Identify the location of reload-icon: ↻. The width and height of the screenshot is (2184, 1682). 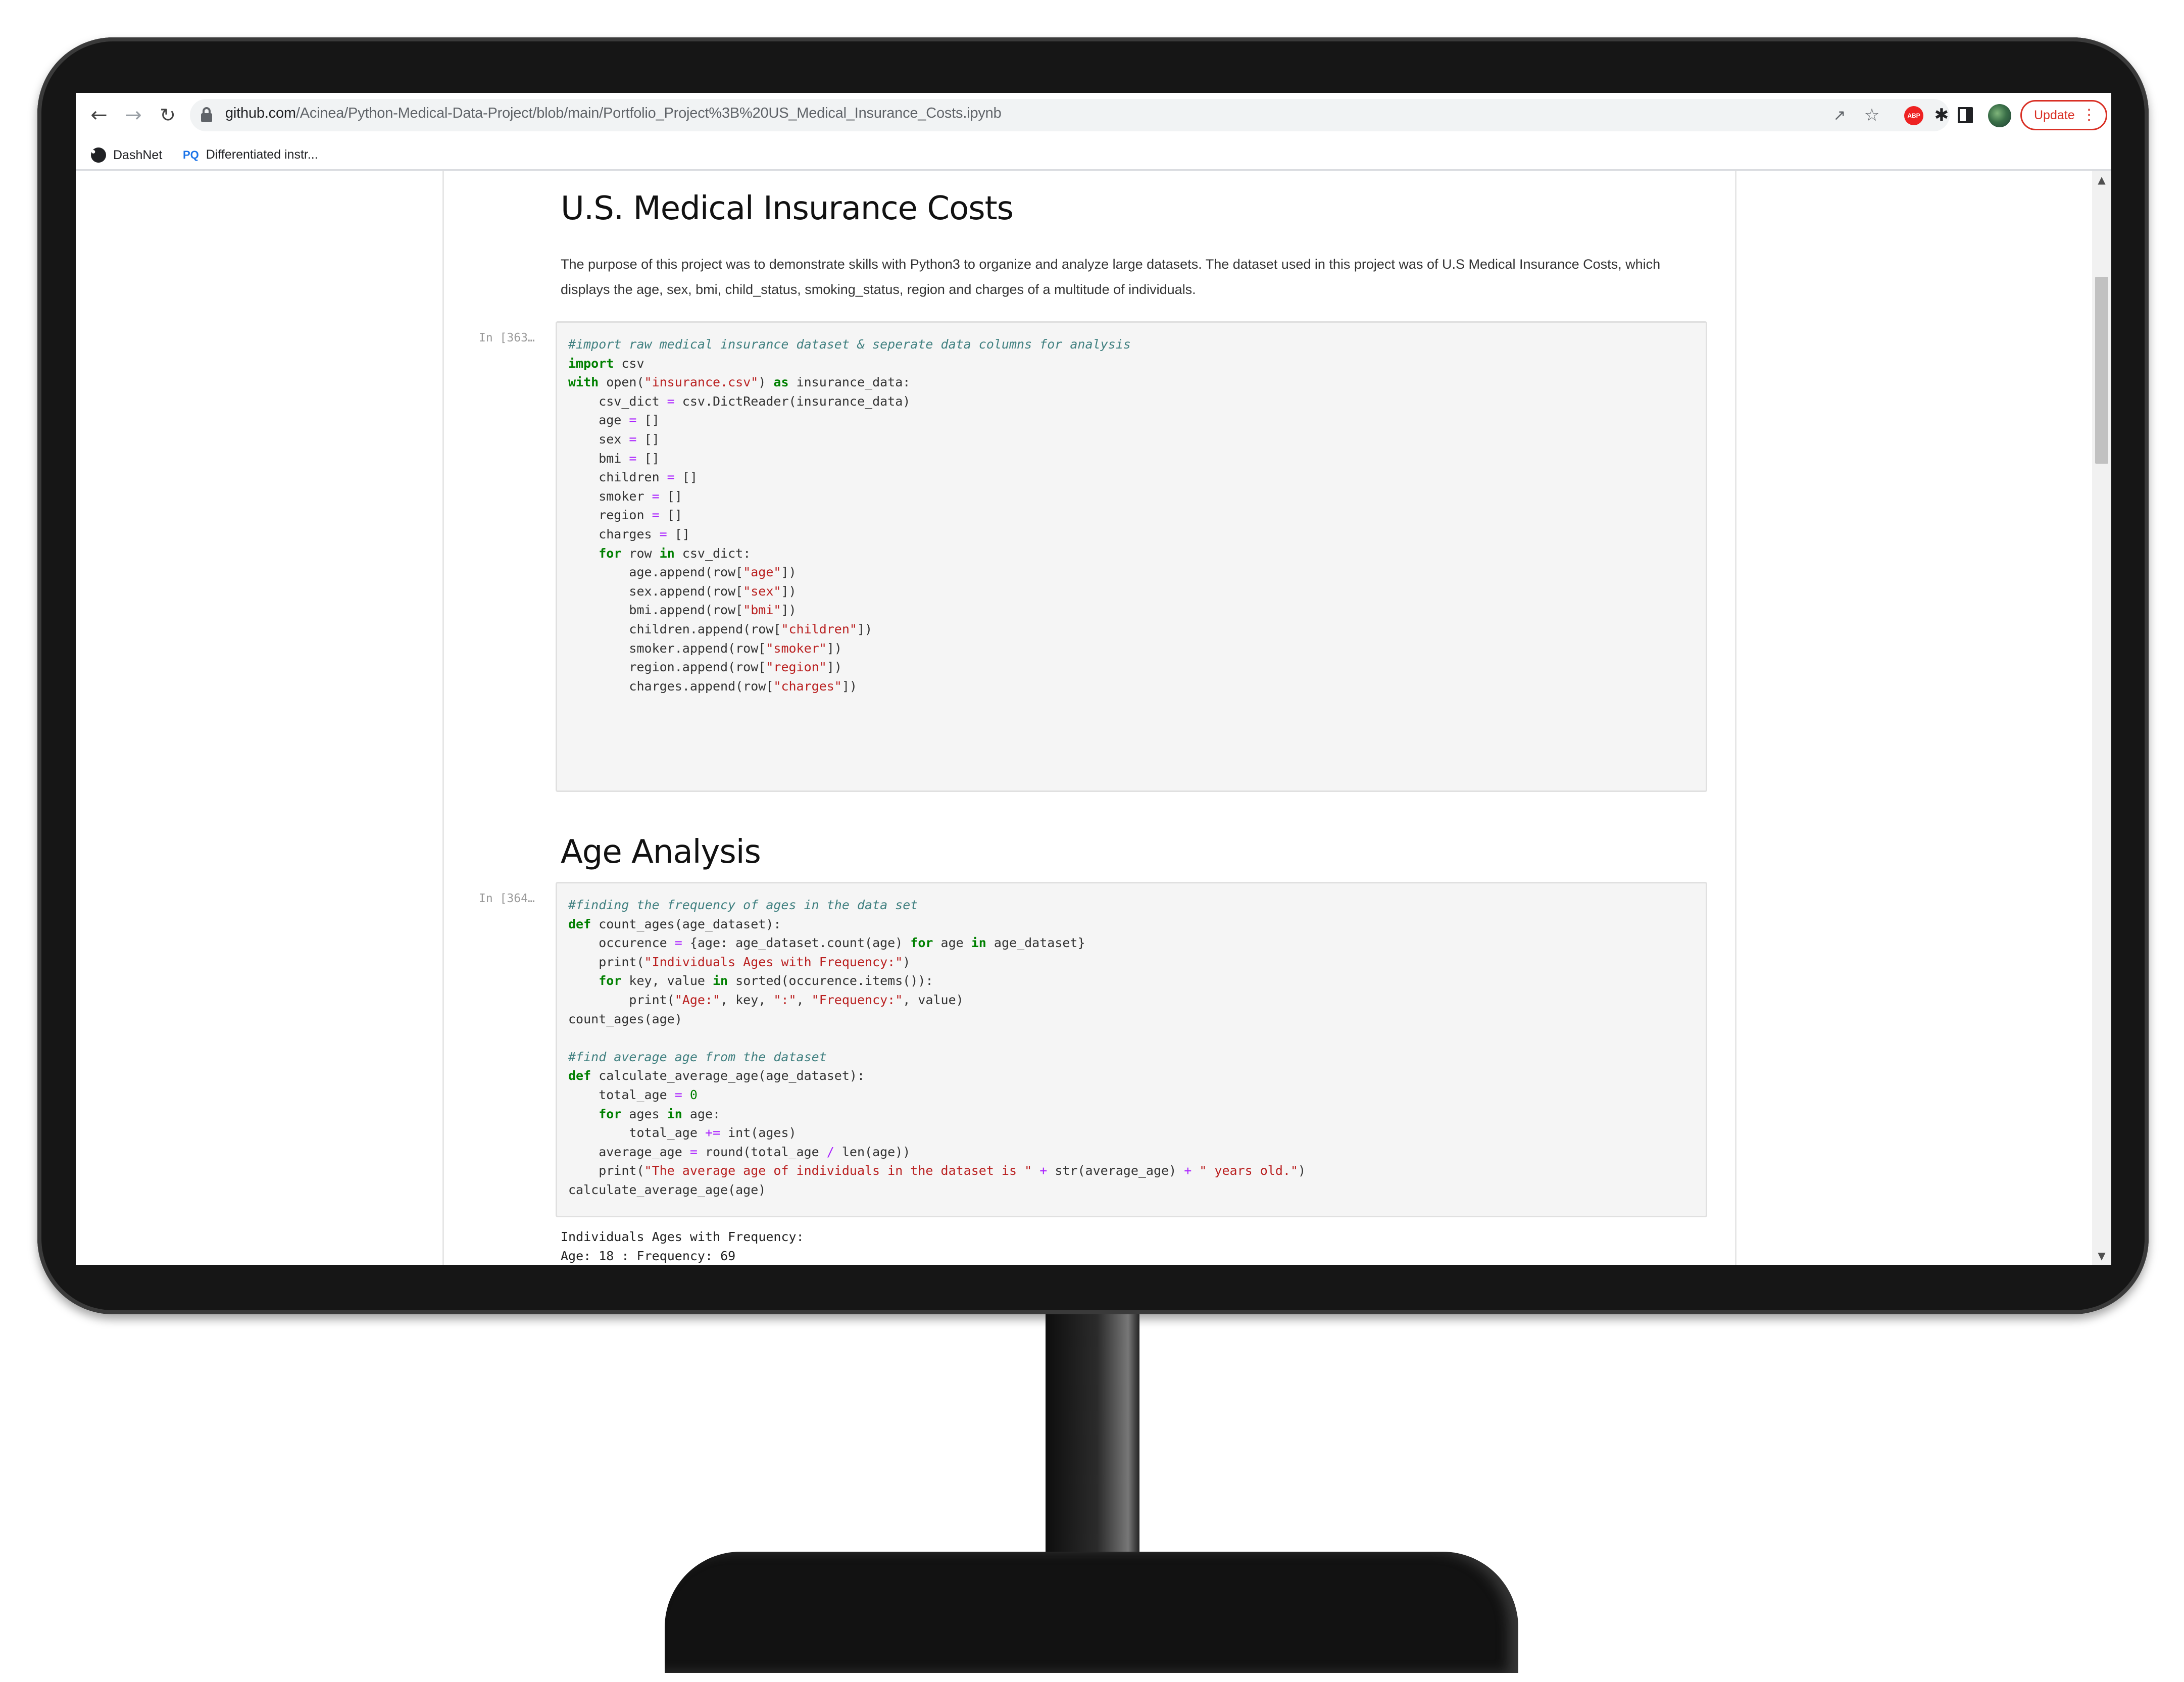
(168, 115).